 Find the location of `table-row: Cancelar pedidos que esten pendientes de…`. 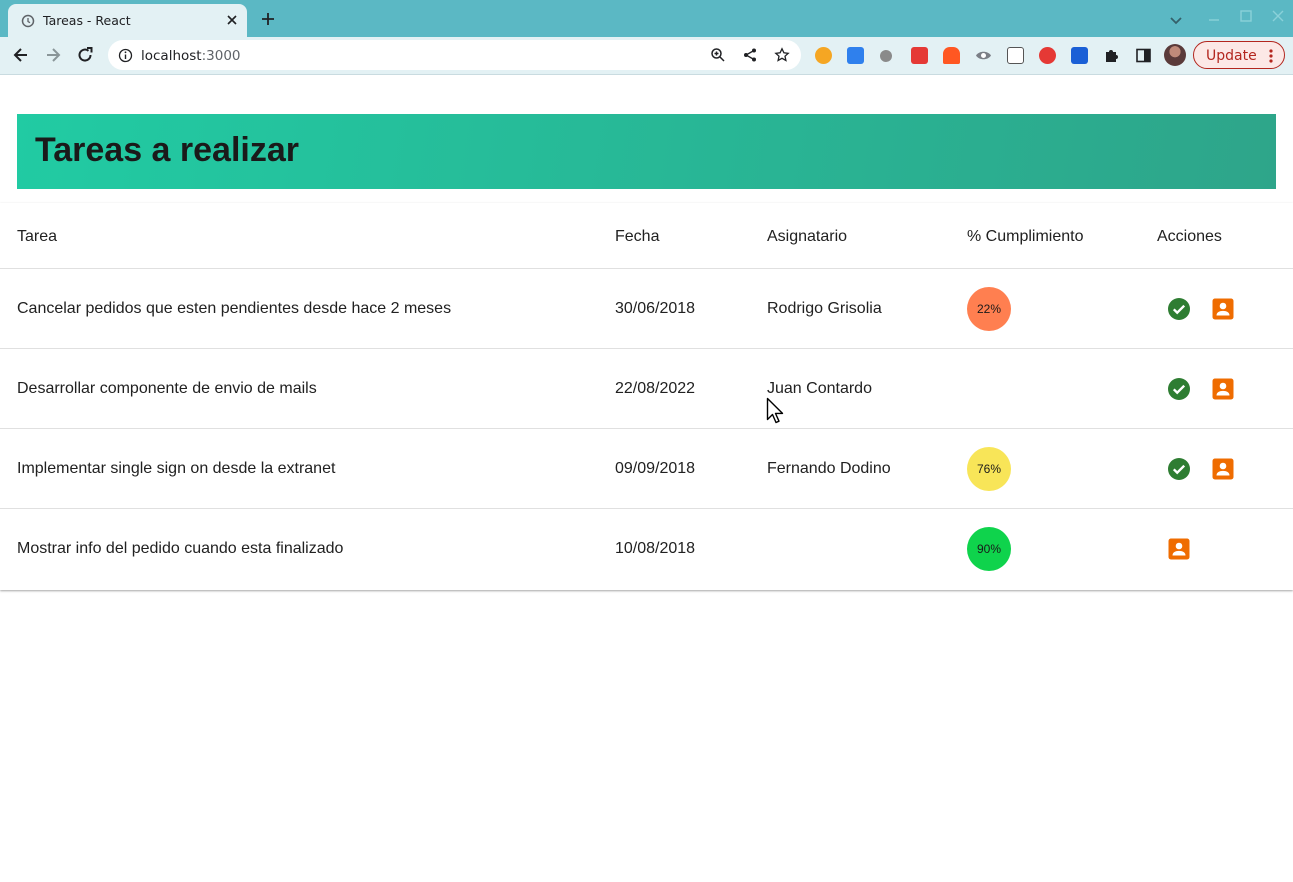

table-row: Cancelar pedidos que esten pendientes de… is located at coordinates (646, 308).